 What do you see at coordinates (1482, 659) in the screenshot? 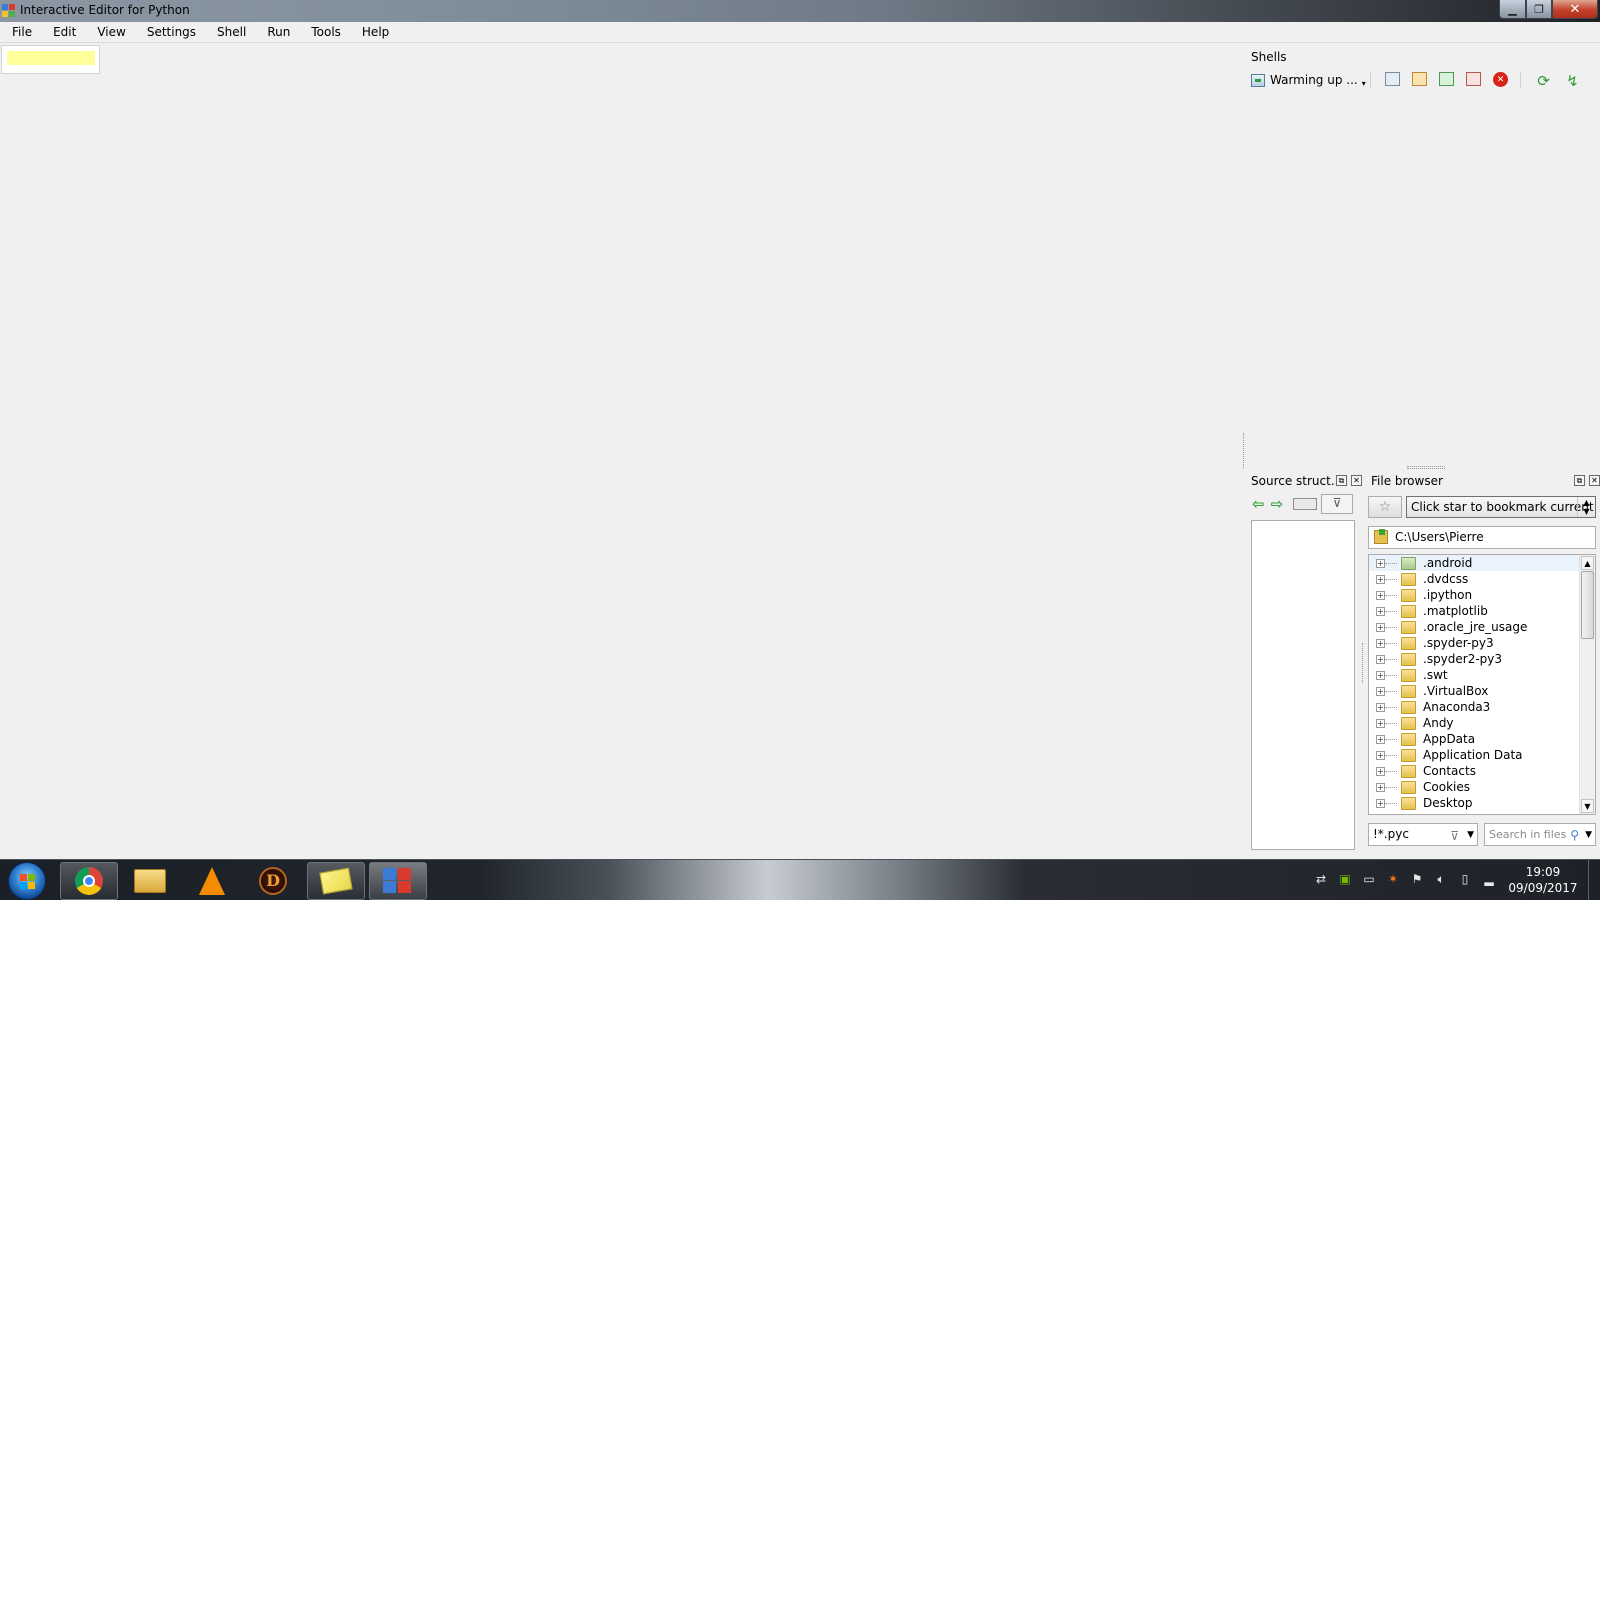
I see `file-tree-item: + .spyder2-py3` at bounding box center [1482, 659].